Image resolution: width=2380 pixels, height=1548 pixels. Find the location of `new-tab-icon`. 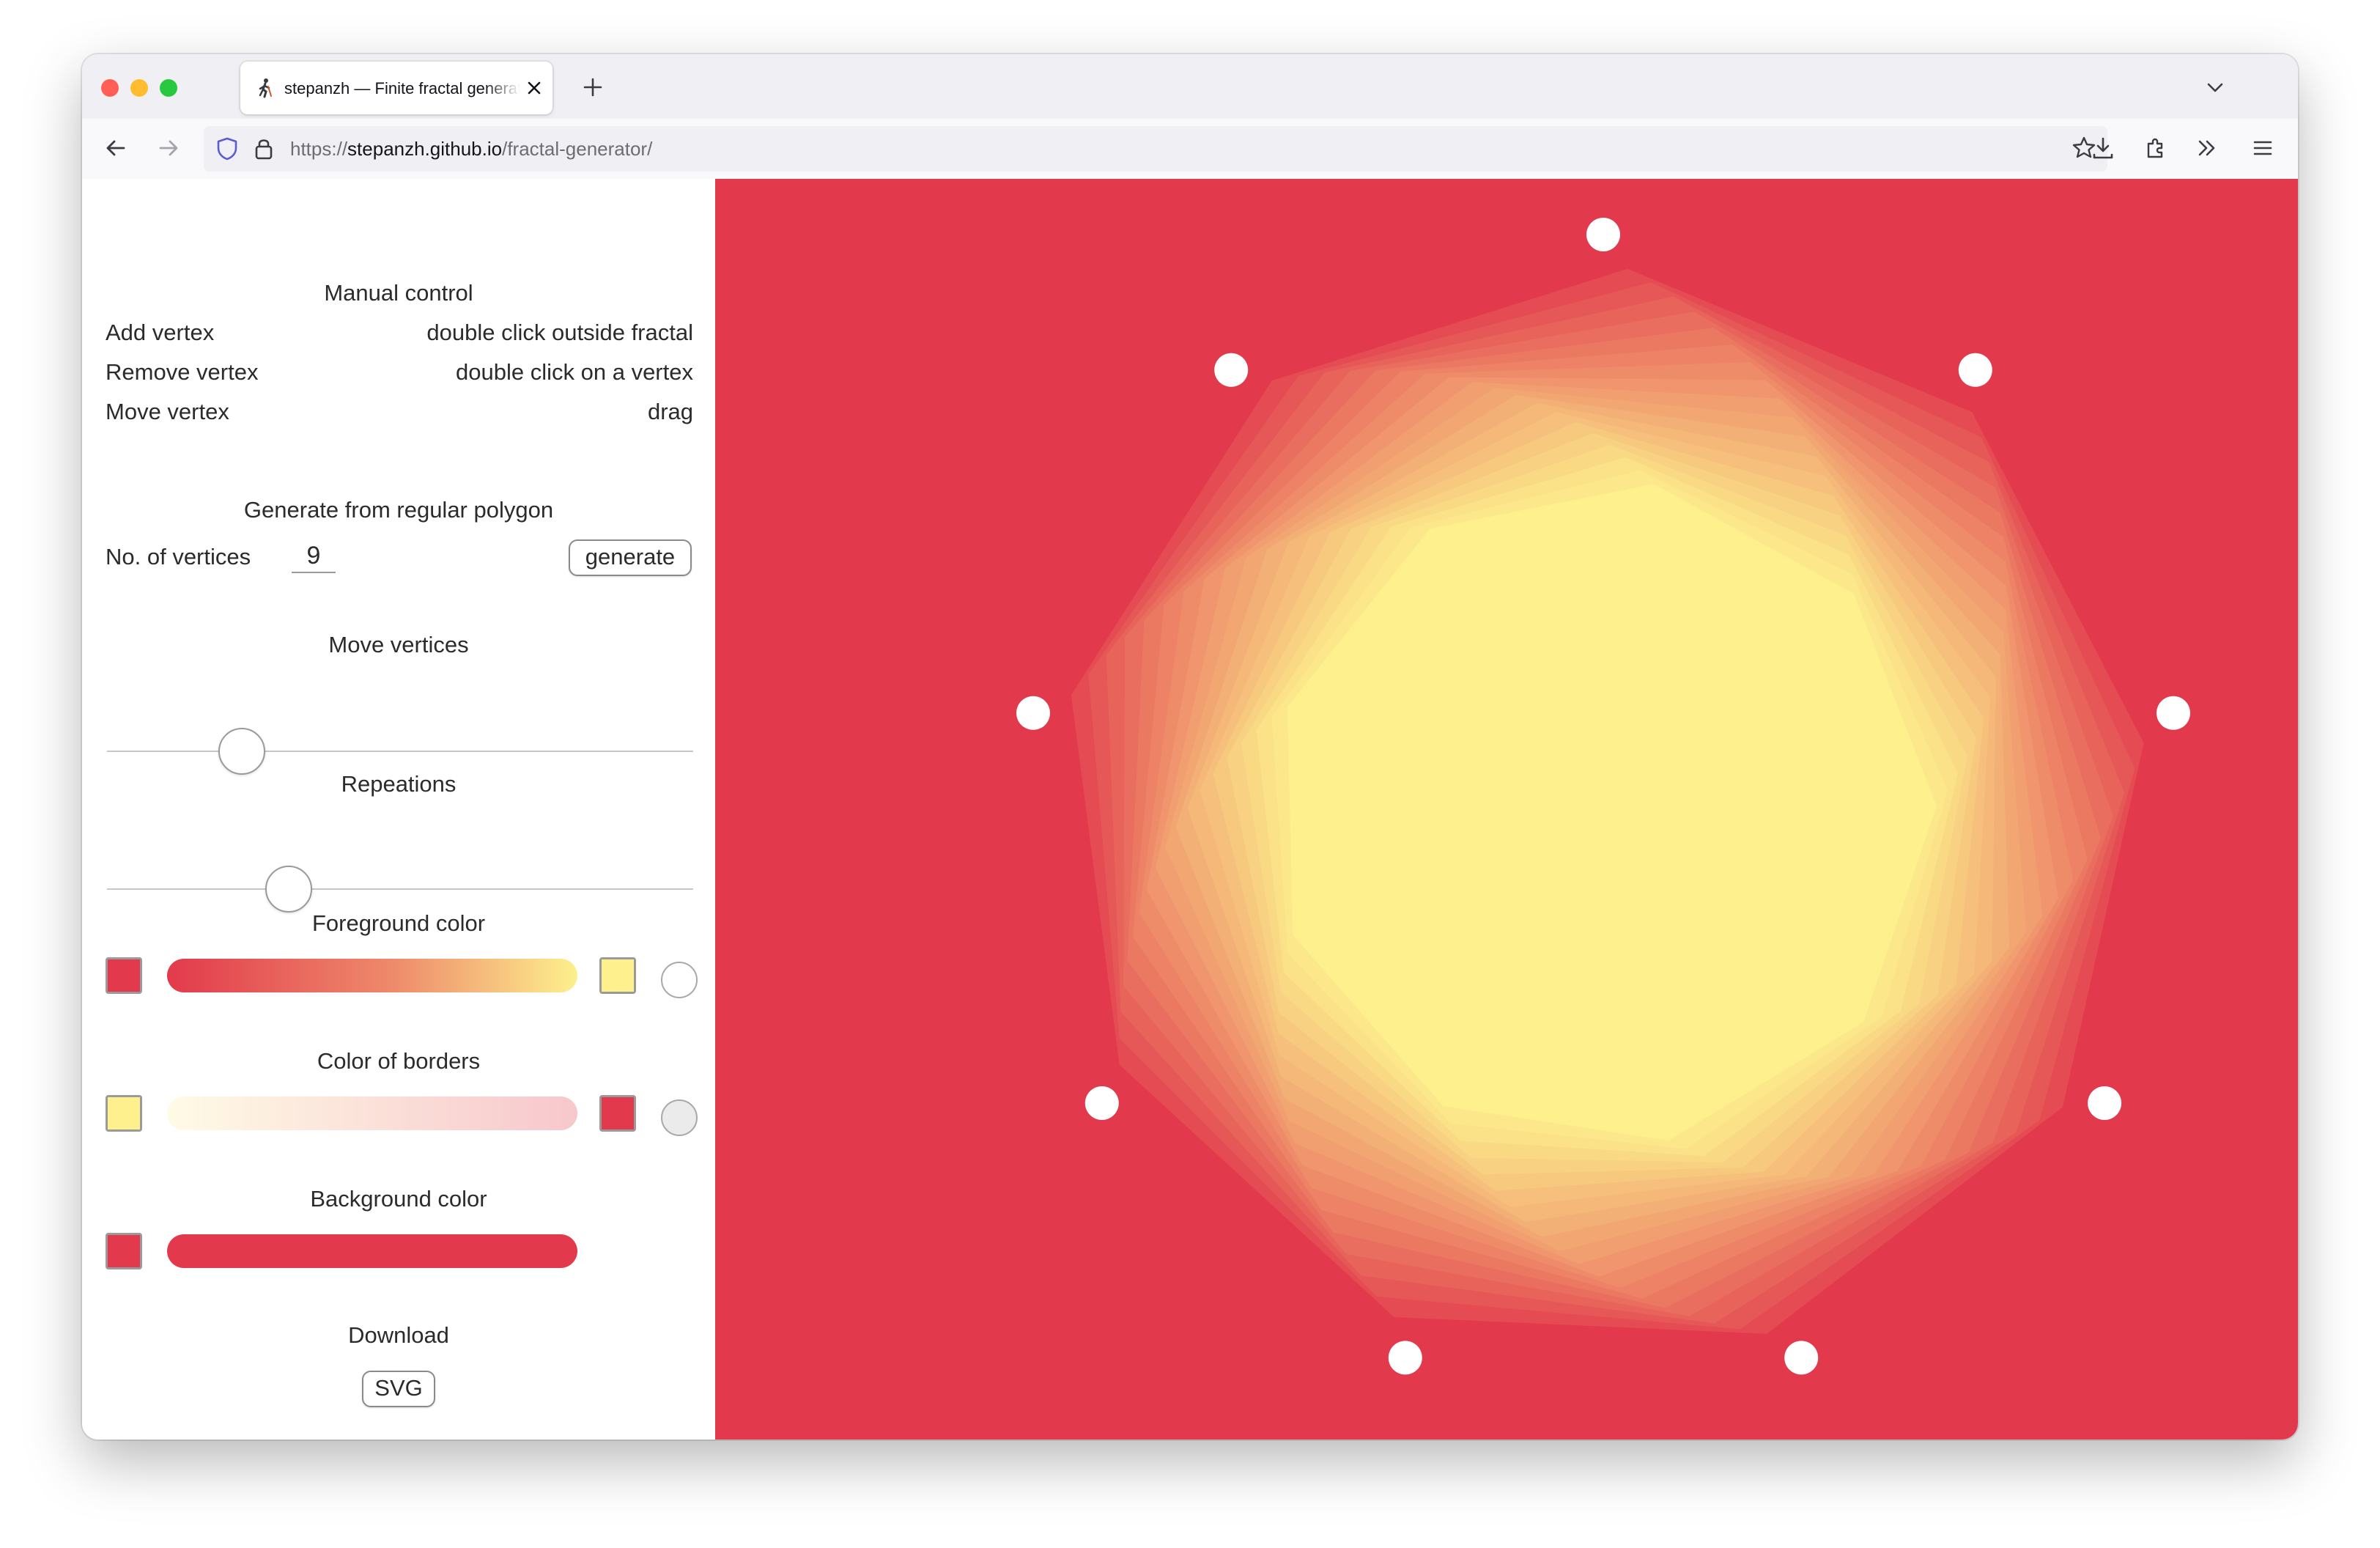

new-tab-icon is located at coordinates (592, 87).